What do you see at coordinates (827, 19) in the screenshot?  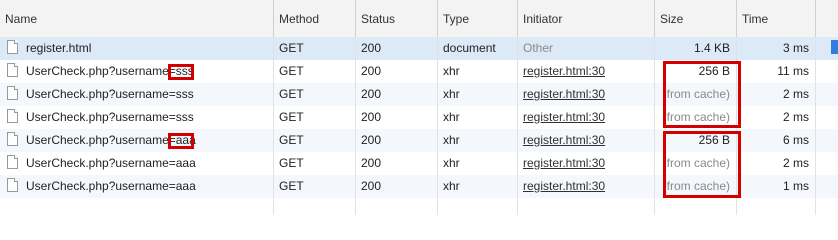 I see `column-header-waterfall` at bounding box center [827, 19].